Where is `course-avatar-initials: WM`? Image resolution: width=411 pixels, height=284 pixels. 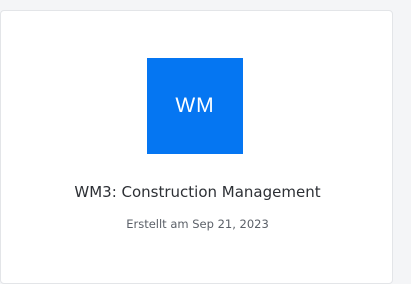
course-avatar-initials: WM is located at coordinates (195, 105).